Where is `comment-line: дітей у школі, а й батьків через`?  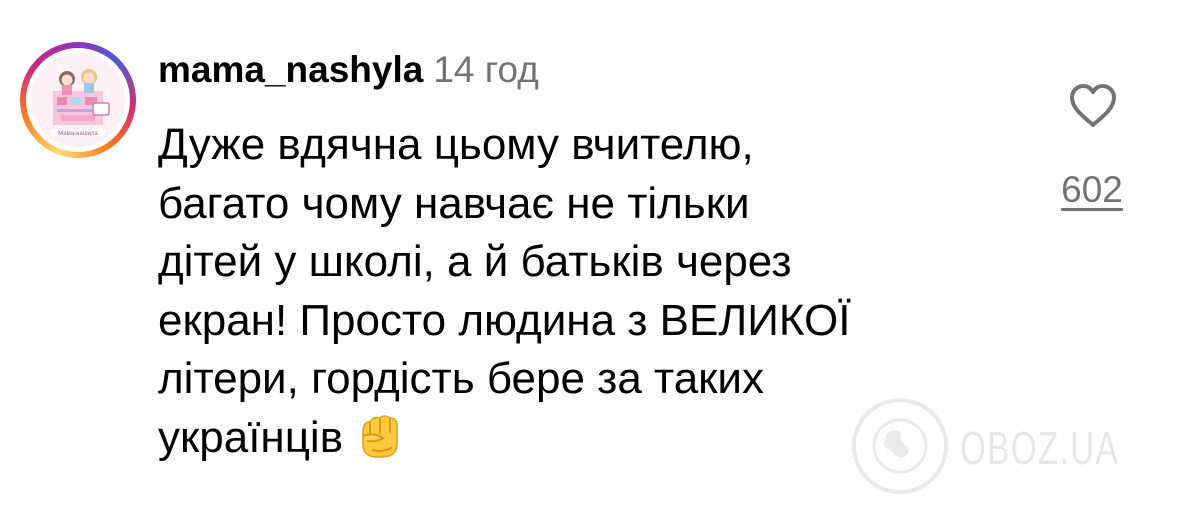 comment-line: дітей у школі, а й батьків через is located at coordinates (475, 261).